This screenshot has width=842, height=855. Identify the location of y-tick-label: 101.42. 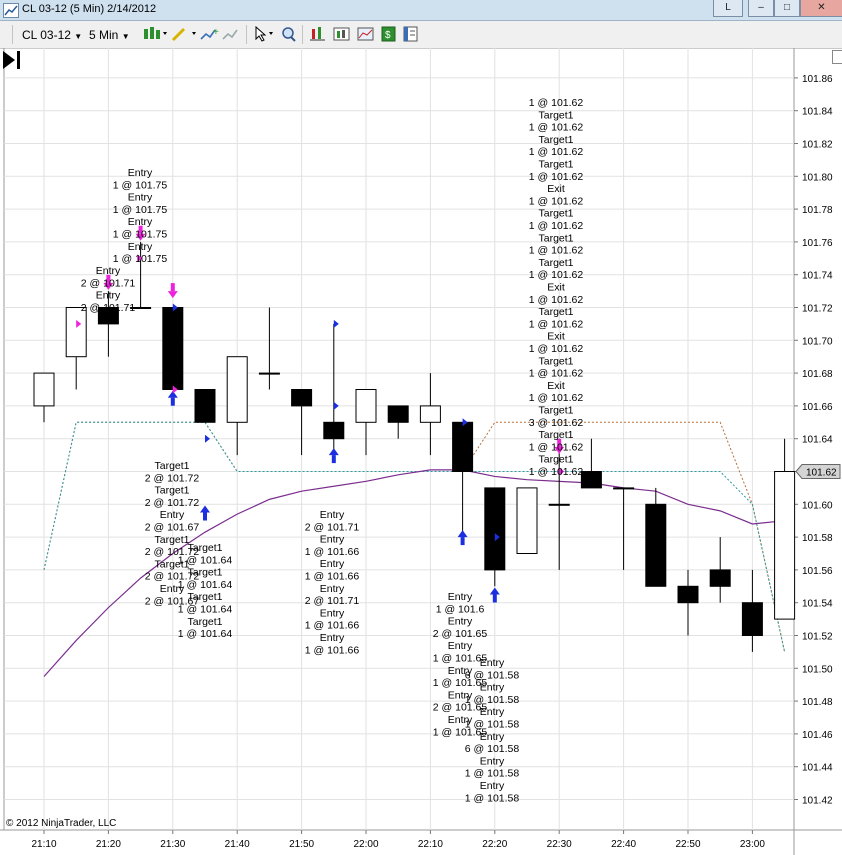
(817, 801).